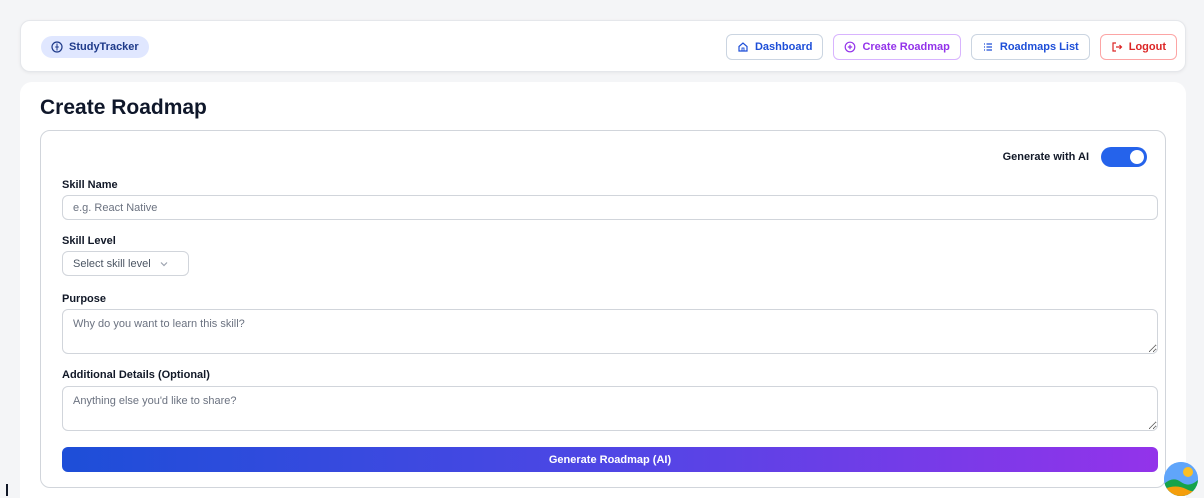 The width and height of the screenshot is (1204, 498). Describe the element at coordinates (57, 47) in the screenshot. I see `compass-icon` at that location.